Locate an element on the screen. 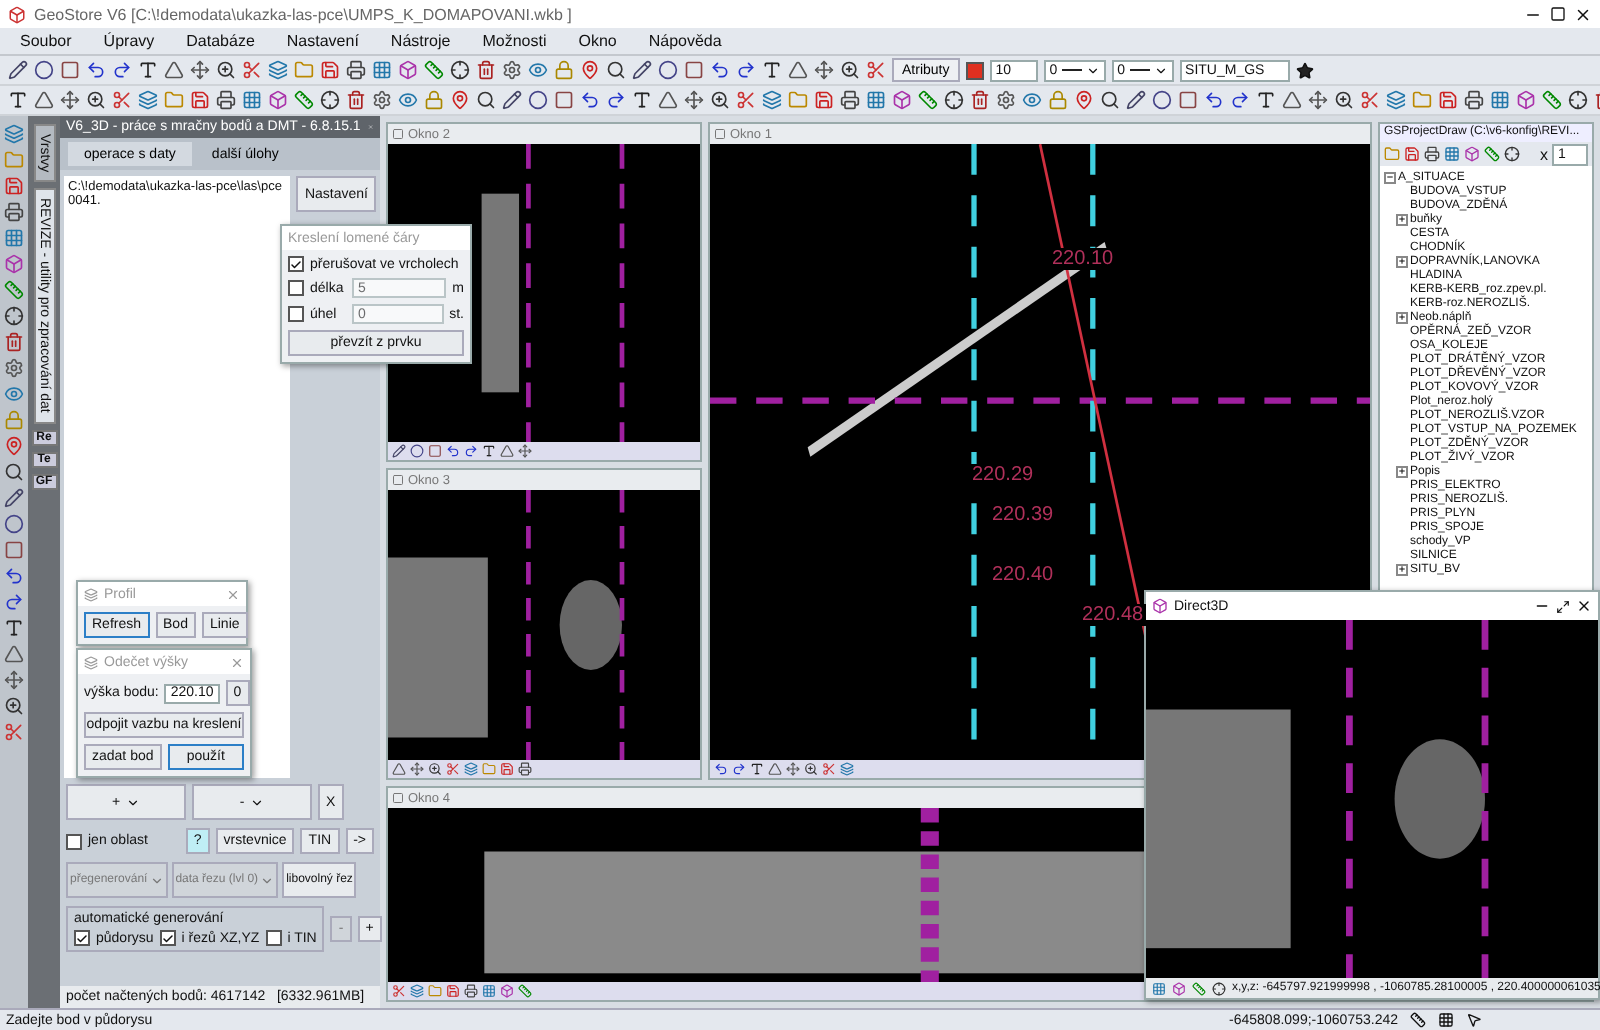  eye-icon is located at coordinates (14, 394).